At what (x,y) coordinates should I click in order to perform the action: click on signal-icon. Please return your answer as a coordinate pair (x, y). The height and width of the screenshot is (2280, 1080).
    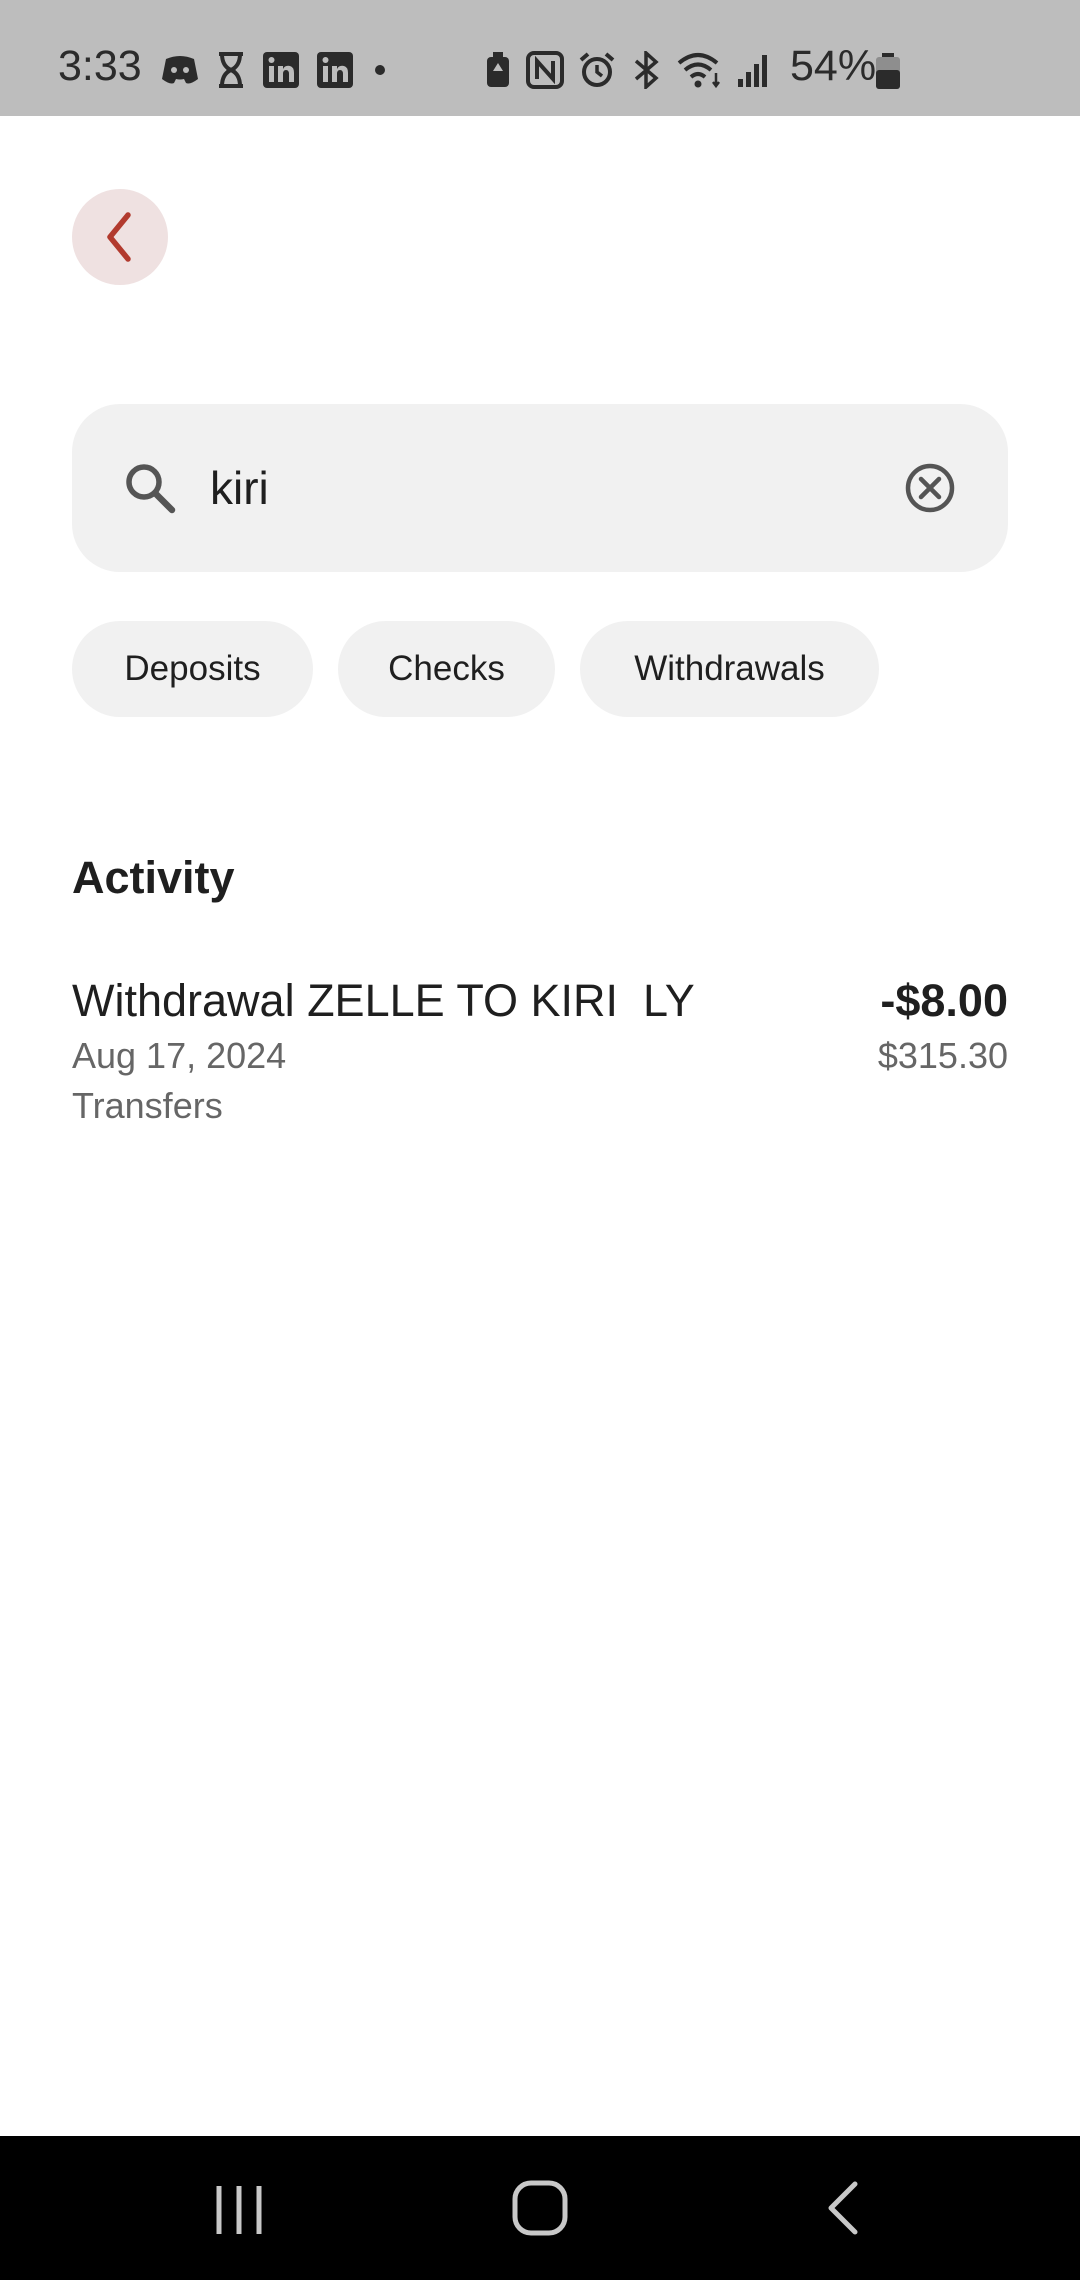
    Looking at the image, I should click on (752, 71).